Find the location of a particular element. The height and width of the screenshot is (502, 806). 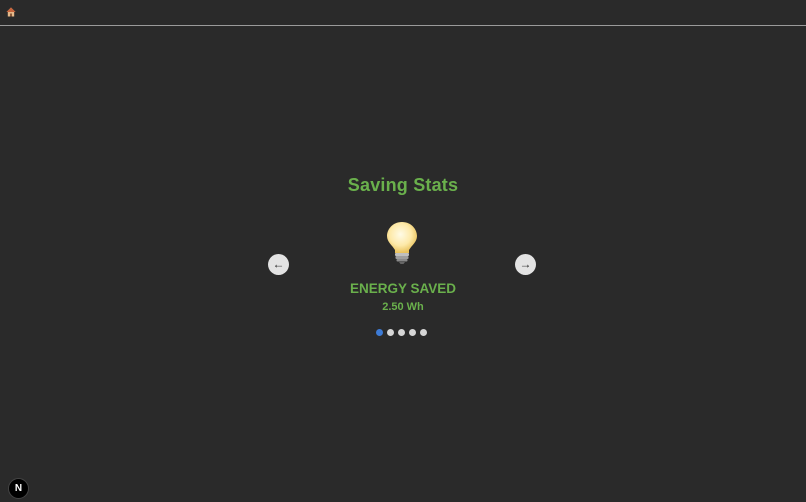

carousel-pagination is located at coordinates (401, 332).